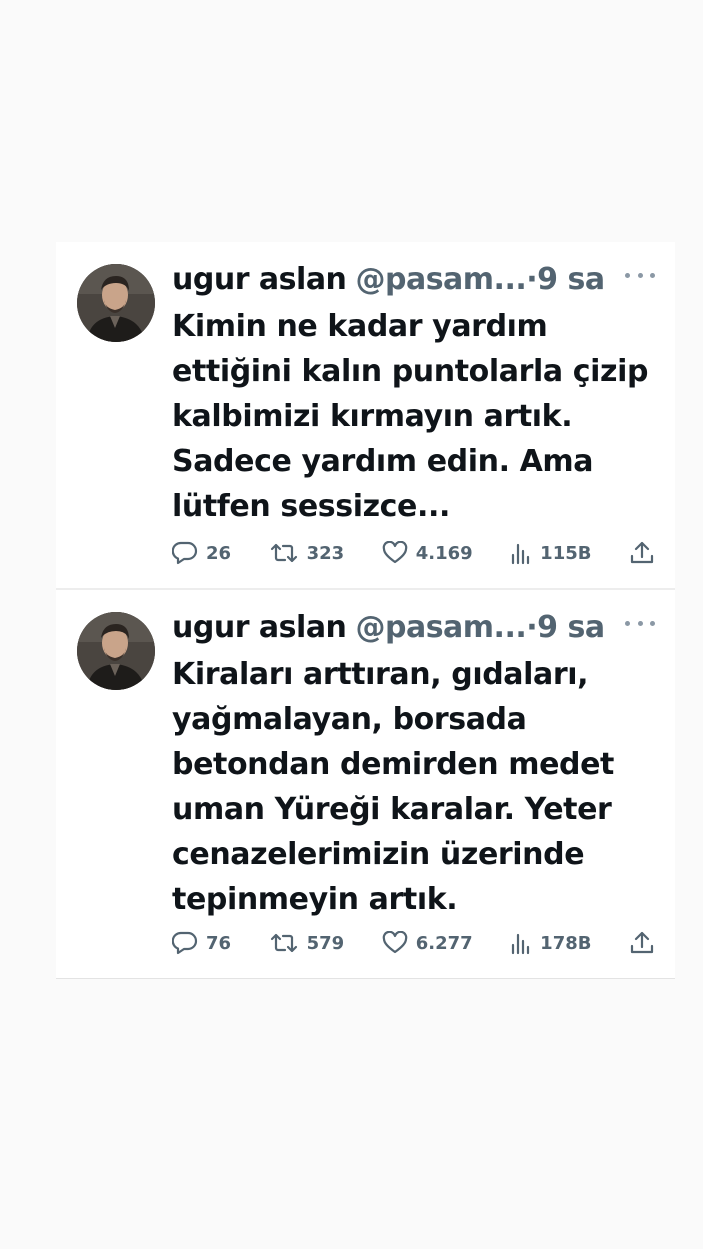 Image resolution: width=703 pixels, height=1249 pixels. Describe the element at coordinates (219, 943) in the screenshot. I see `reply-count: 76` at that location.